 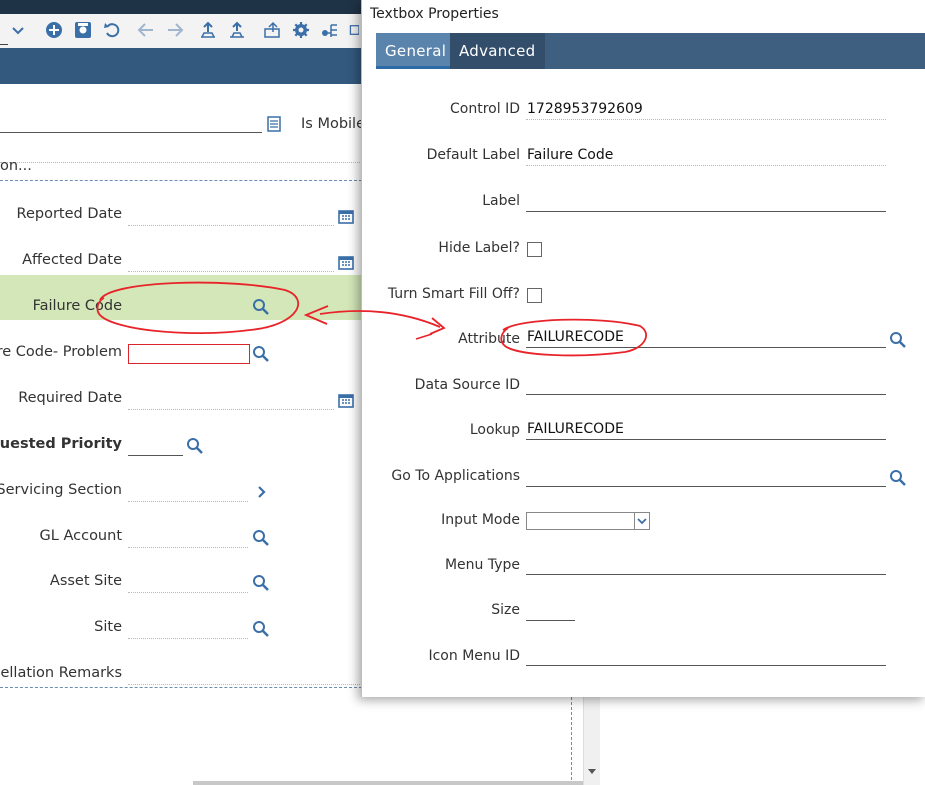 I want to click on selection-border-bottom, so click(x=181, y=687).